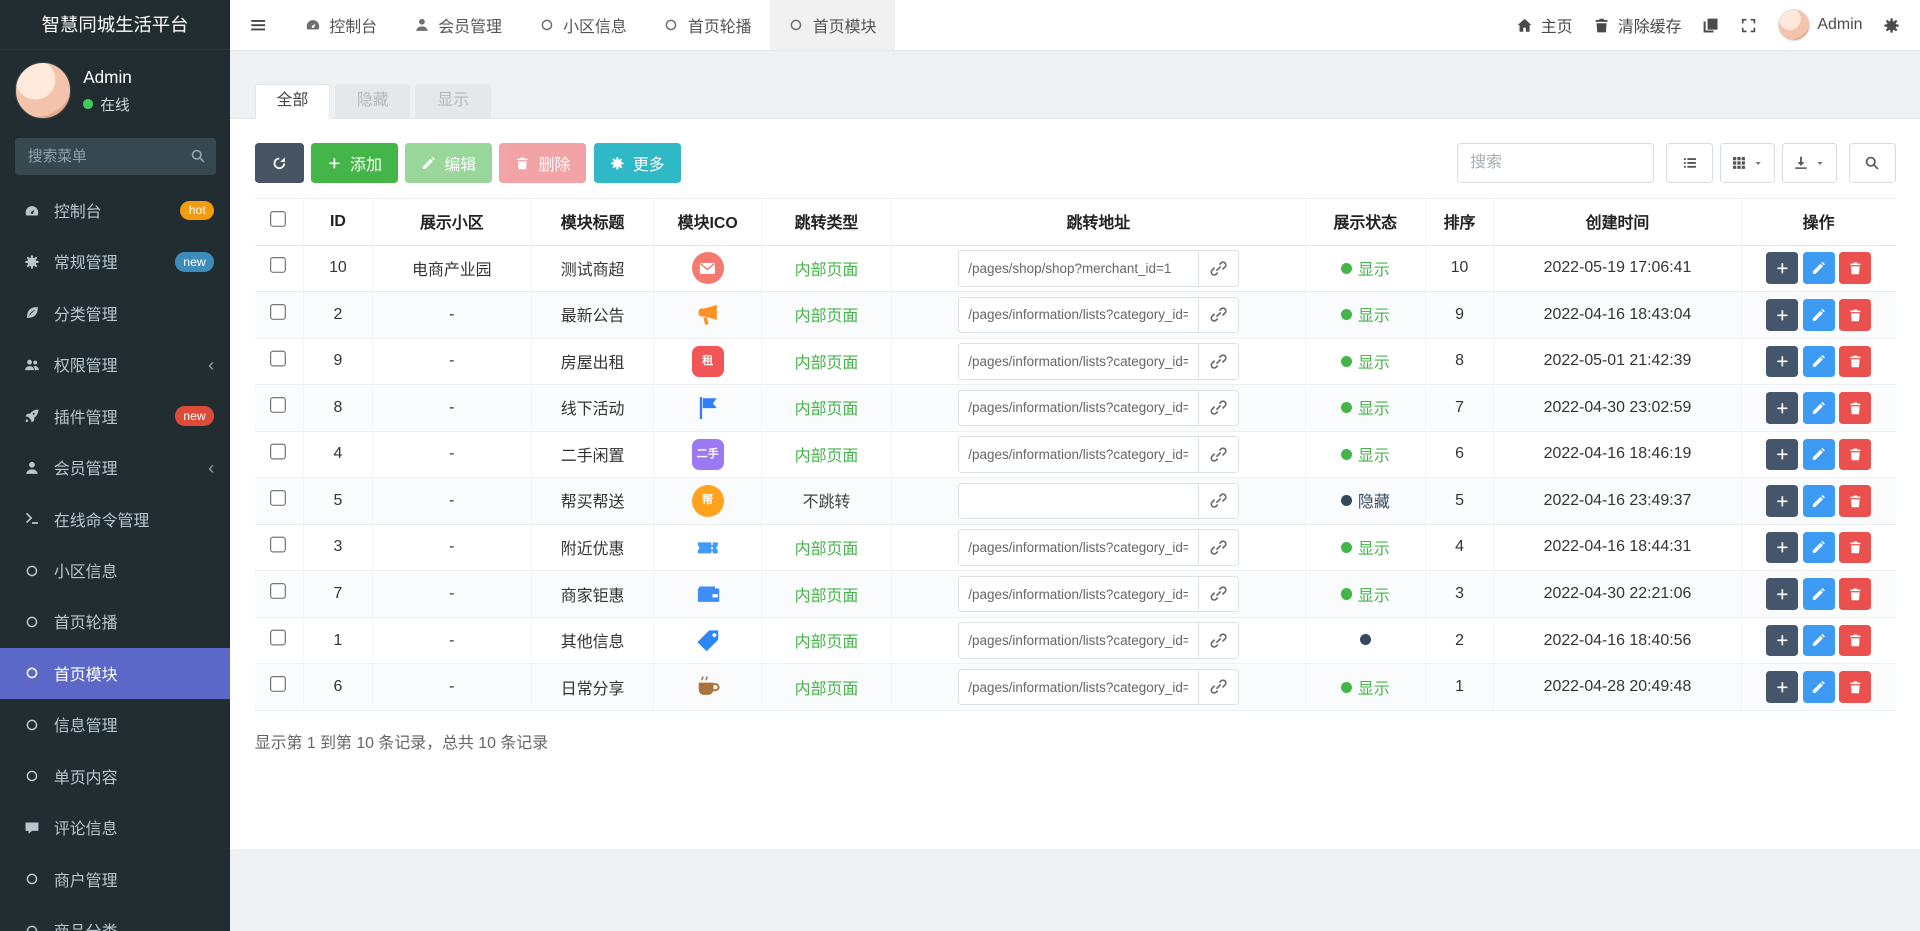 This screenshot has width=1920, height=931. Describe the element at coordinates (1710, 25) in the screenshot. I see `language-button` at that location.